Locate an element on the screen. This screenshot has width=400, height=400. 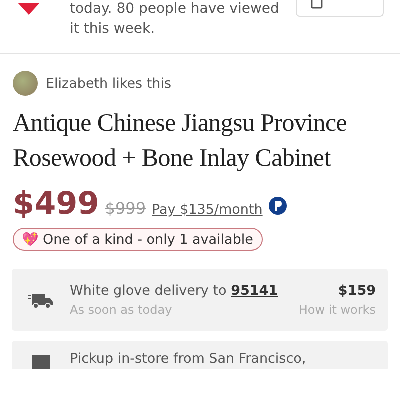
share-button is located at coordinates (340, 8).